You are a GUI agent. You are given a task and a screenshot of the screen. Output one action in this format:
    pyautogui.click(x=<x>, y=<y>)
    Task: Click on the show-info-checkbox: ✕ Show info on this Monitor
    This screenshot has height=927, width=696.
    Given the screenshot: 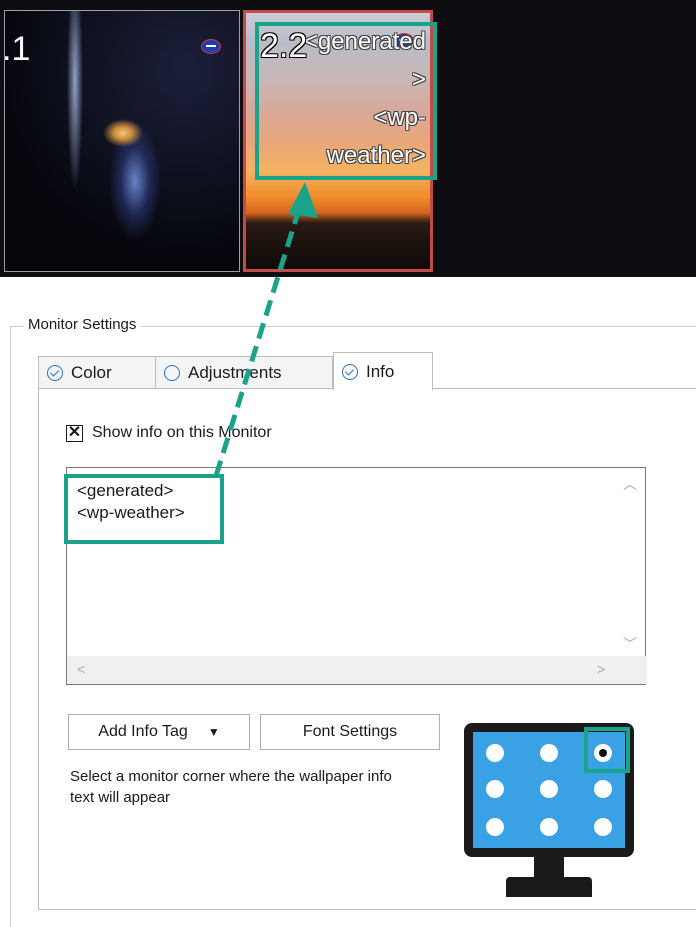 What is the action you would take?
    pyautogui.click(x=169, y=433)
    